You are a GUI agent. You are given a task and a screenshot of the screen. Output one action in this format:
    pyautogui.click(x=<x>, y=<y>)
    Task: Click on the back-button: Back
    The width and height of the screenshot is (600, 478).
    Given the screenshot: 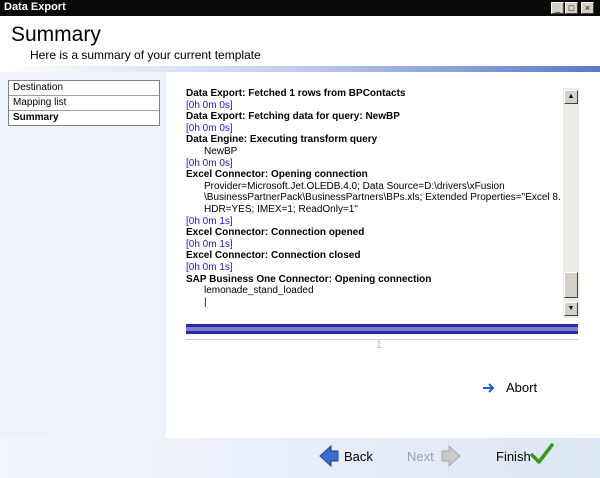 What is the action you would take?
    pyautogui.click(x=348, y=456)
    